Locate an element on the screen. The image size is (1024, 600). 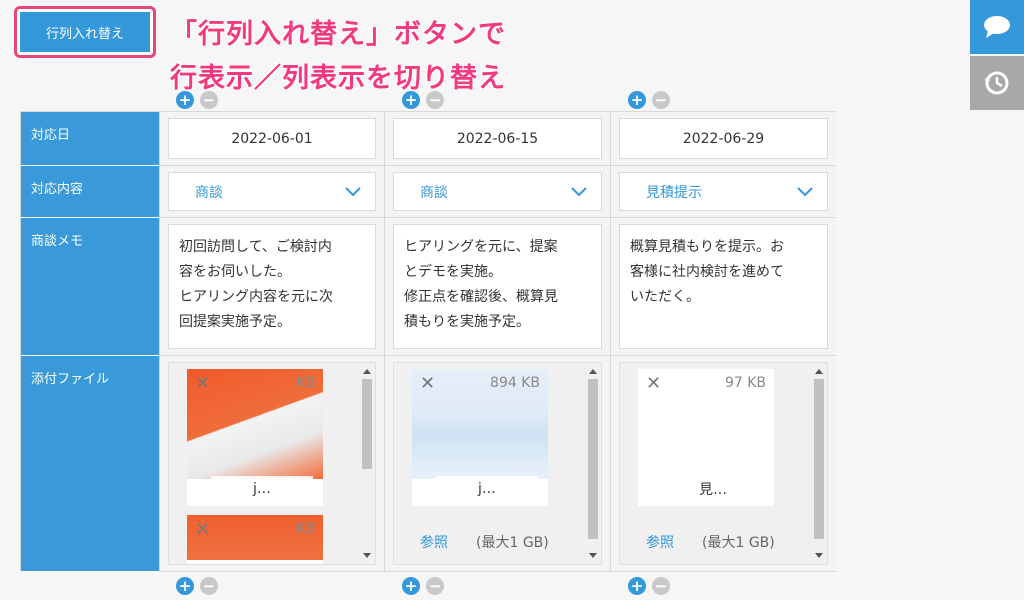
column-3-controls-bottom: + − is located at coordinates (649, 586).